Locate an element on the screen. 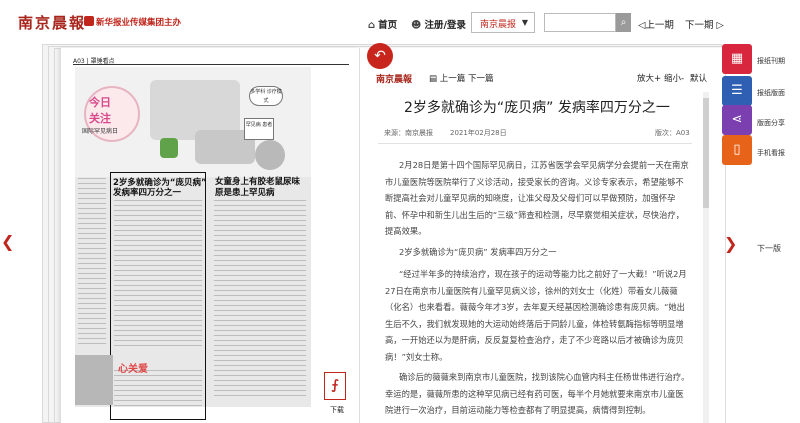 The image size is (800, 423). zoom-out-button: 缩小- is located at coordinates (674, 78).